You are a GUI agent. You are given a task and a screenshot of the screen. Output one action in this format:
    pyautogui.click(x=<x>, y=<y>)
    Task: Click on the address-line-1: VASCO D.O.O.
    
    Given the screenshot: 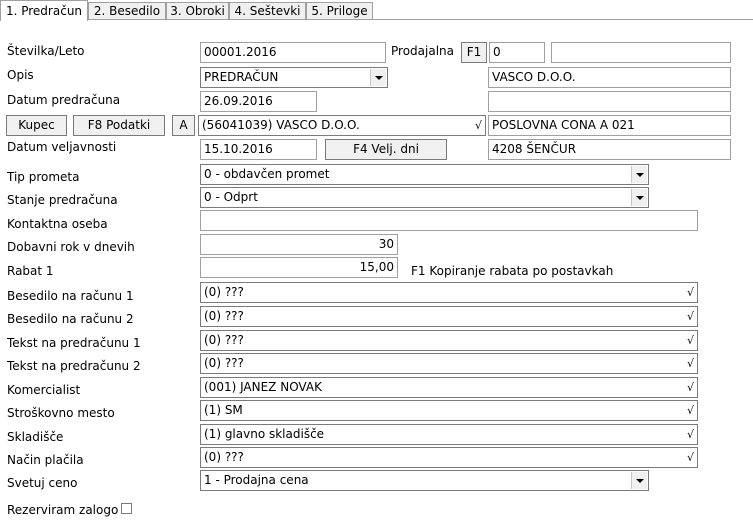 What is the action you would take?
    pyautogui.click(x=609, y=77)
    